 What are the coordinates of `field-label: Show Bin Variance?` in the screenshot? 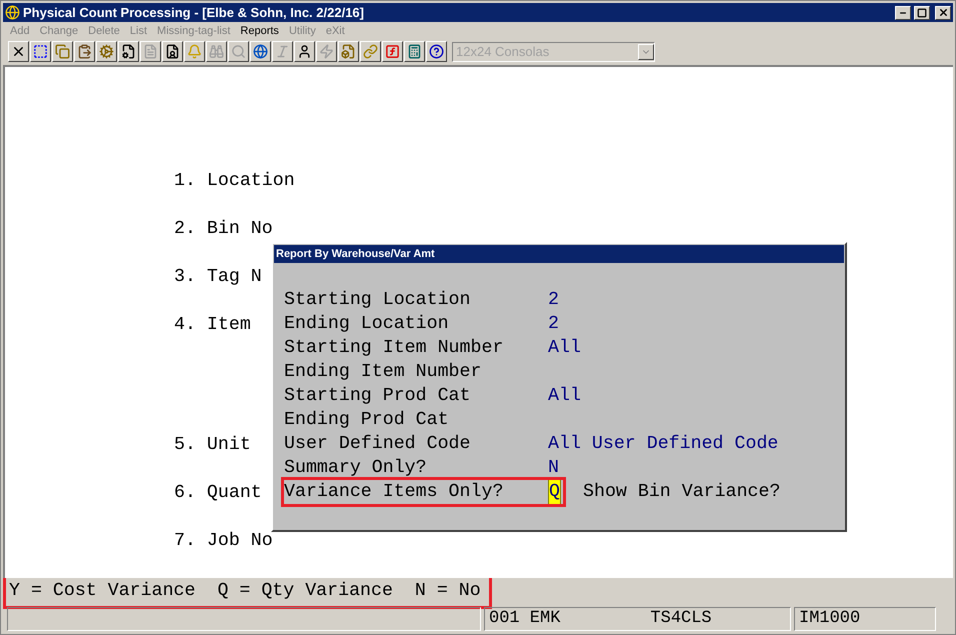 It's located at (681, 492).